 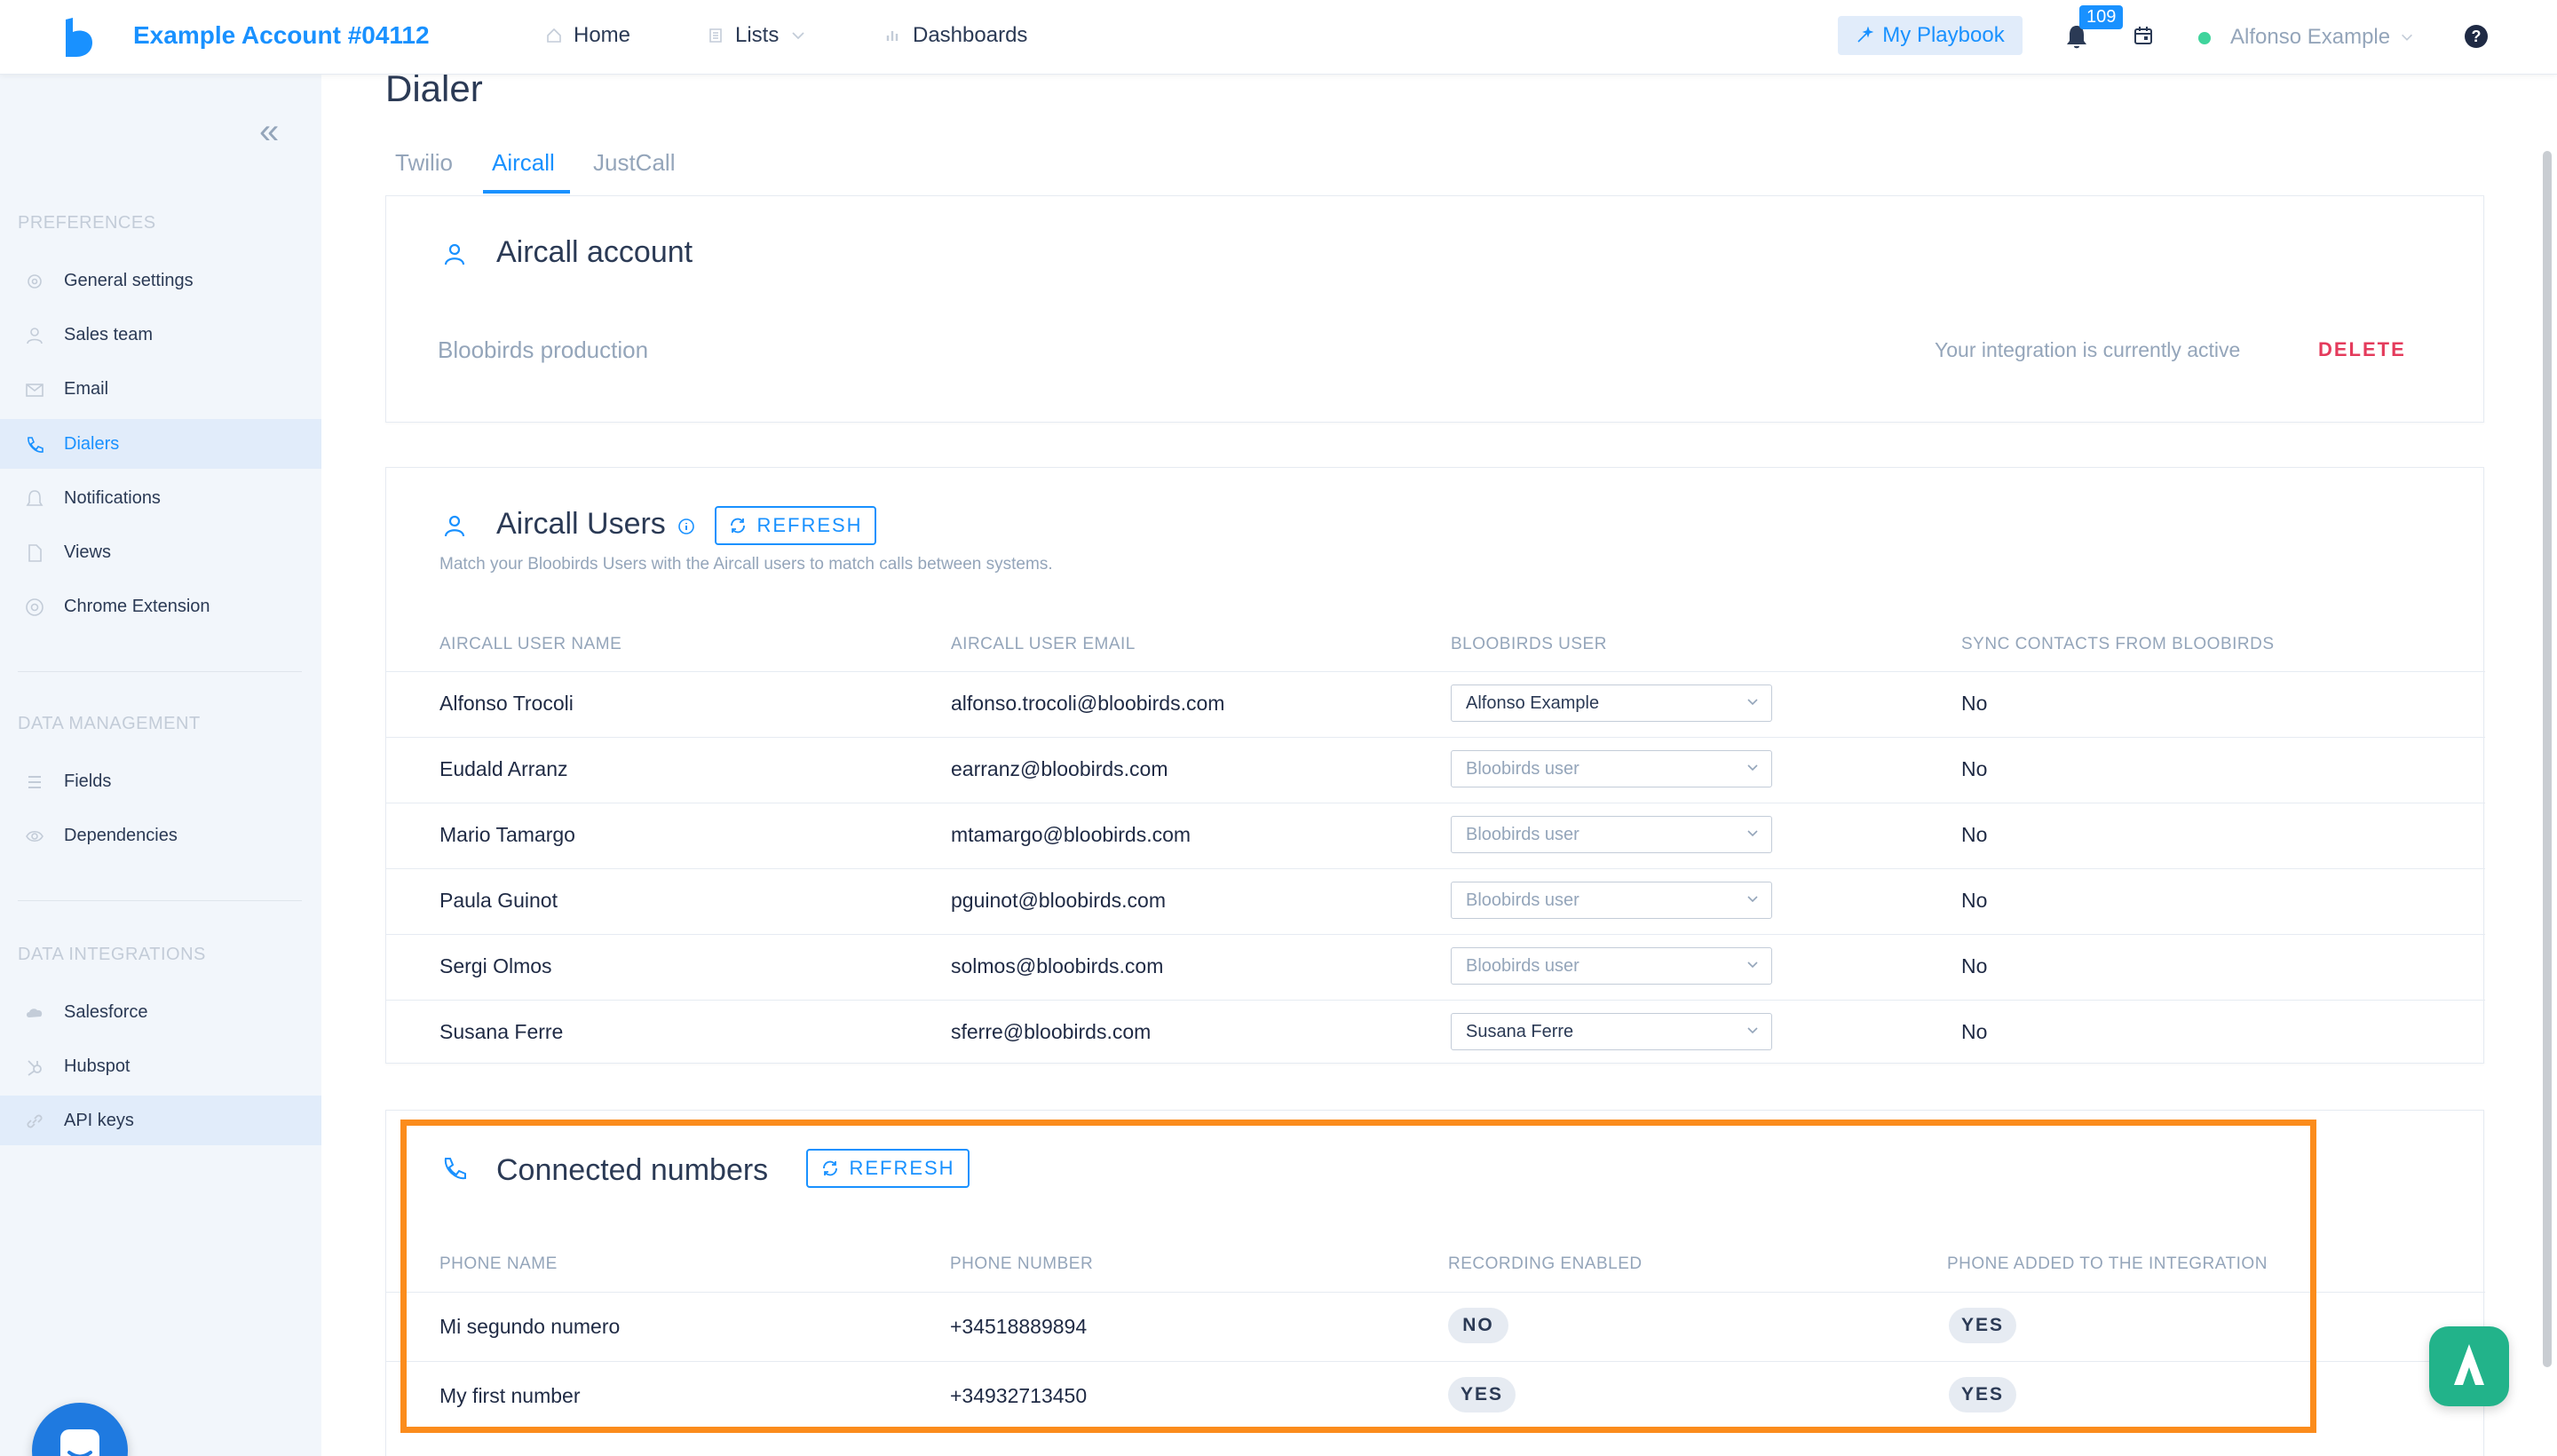 What do you see at coordinates (160, 1120) in the screenshot?
I see `sidebar-item-api-keys: API keys` at bounding box center [160, 1120].